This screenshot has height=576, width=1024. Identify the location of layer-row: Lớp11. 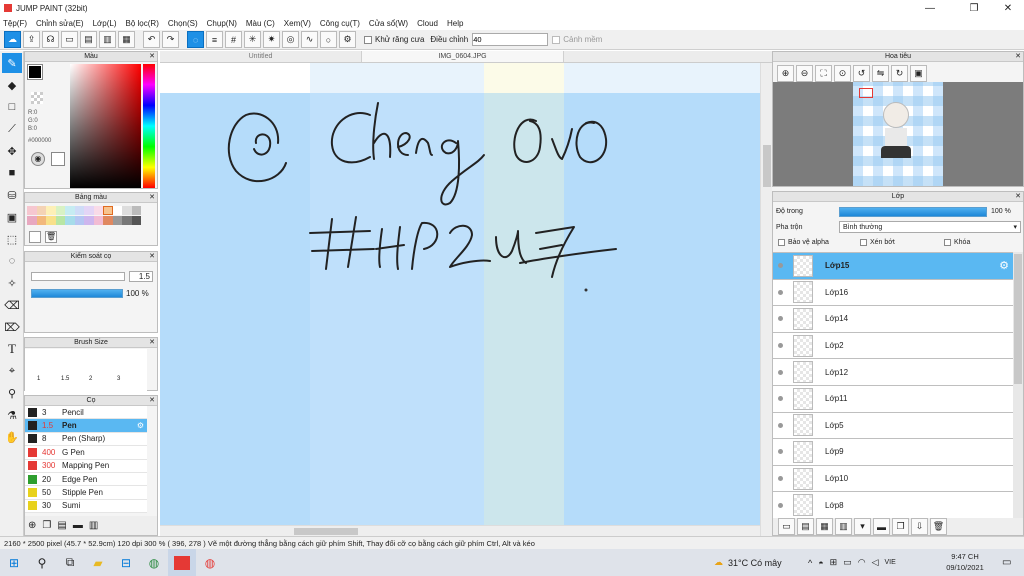
(893, 399).